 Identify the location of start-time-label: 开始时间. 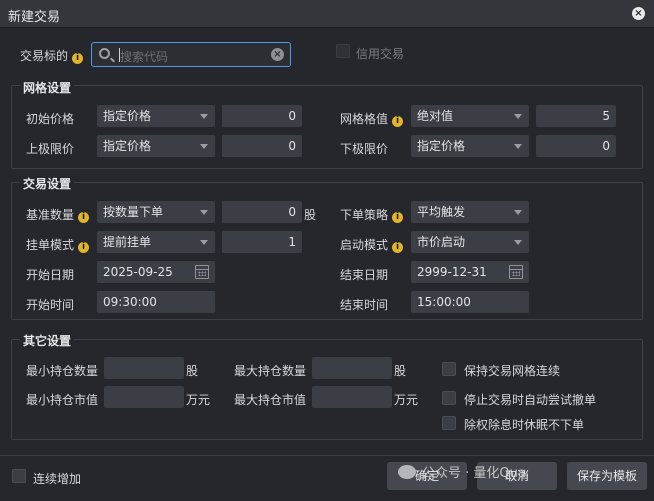
(50, 305).